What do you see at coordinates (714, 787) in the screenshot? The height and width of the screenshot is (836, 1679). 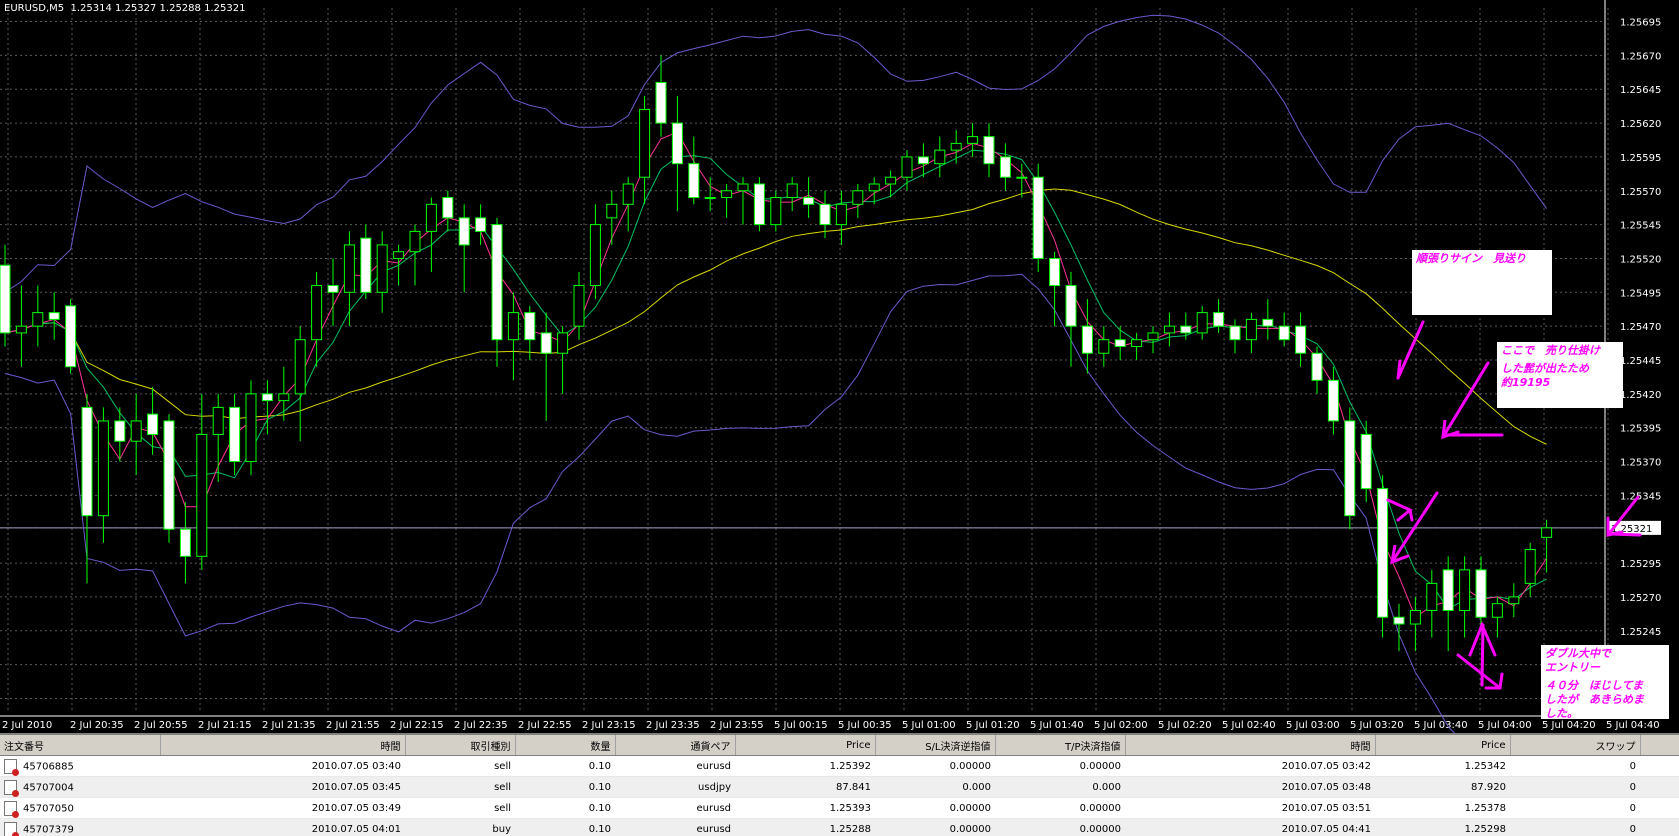 I see `order-value: usdjpy` at bounding box center [714, 787].